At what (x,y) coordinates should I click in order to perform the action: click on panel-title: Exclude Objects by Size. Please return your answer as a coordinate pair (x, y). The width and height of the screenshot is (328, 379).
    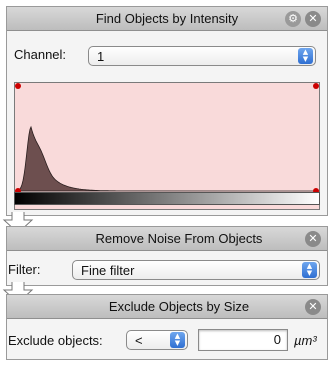
    Looking at the image, I should click on (179, 306).